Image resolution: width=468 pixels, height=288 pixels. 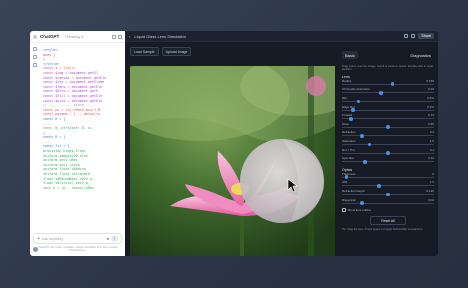 What do you see at coordinates (431, 158) in the screenshot?
I see `slider-value: 0.22` at bounding box center [431, 158].